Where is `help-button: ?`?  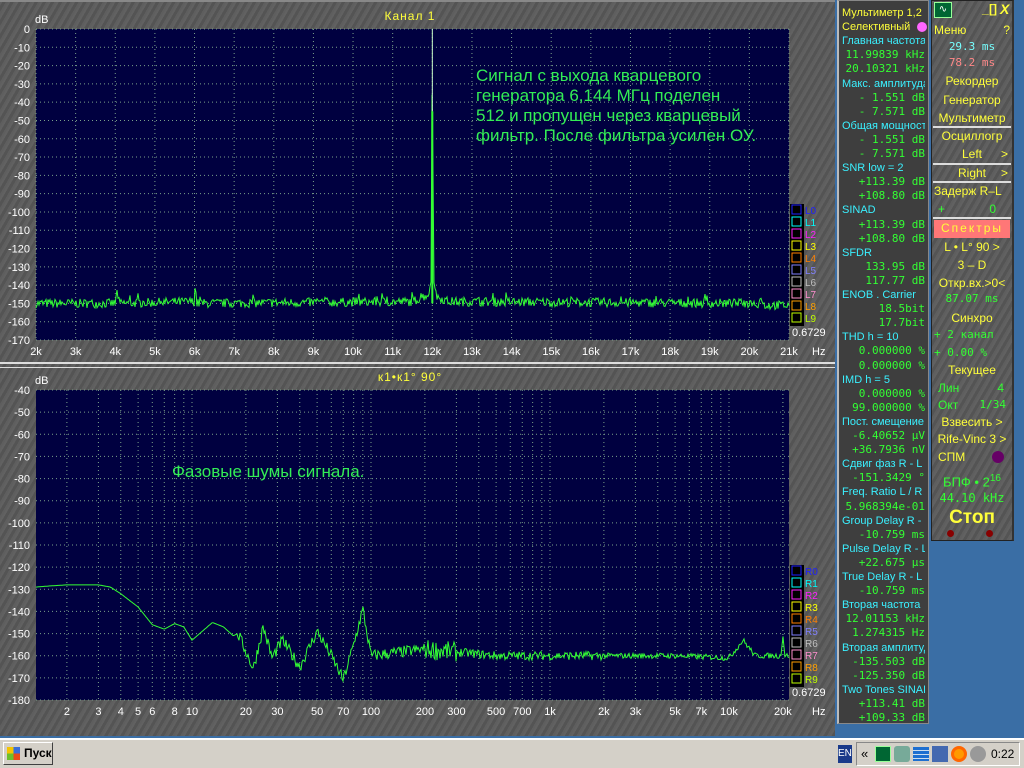
help-button: ? is located at coordinates (972, 30).